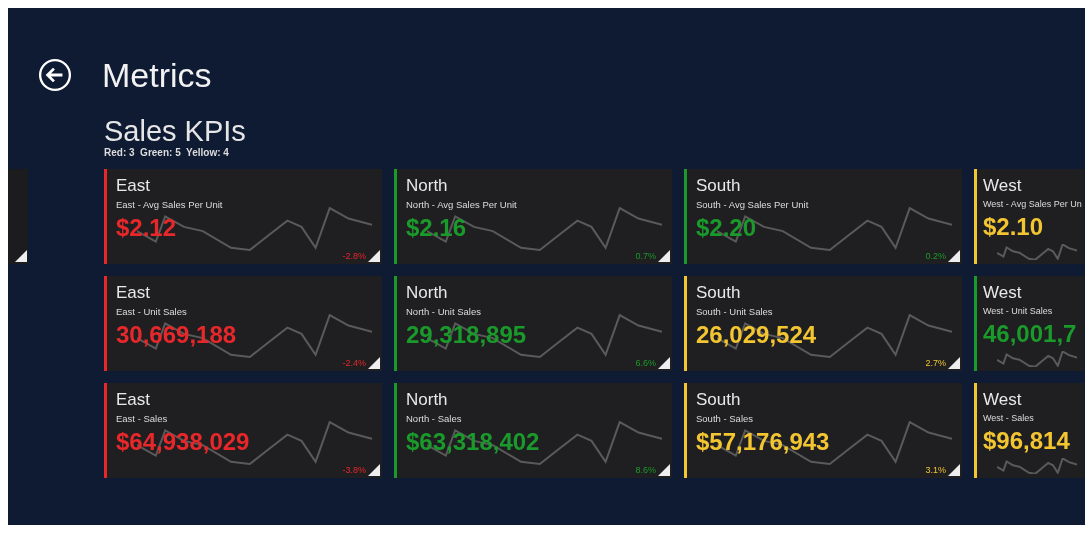 This screenshot has width=1085, height=533. What do you see at coordinates (169, 204) in the screenshot?
I see `measure-label: East - Avg Sales Per Unit` at bounding box center [169, 204].